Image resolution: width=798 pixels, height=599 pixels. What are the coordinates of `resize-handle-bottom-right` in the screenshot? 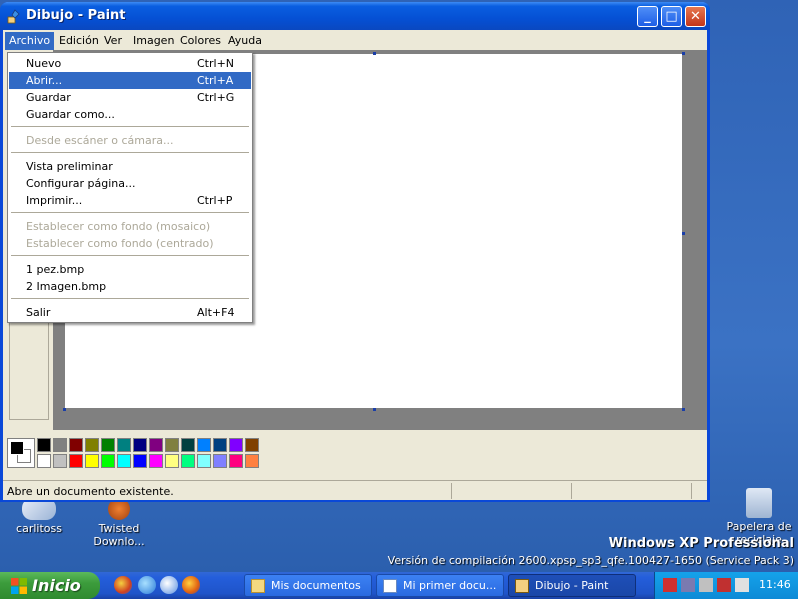 It's located at (683, 409).